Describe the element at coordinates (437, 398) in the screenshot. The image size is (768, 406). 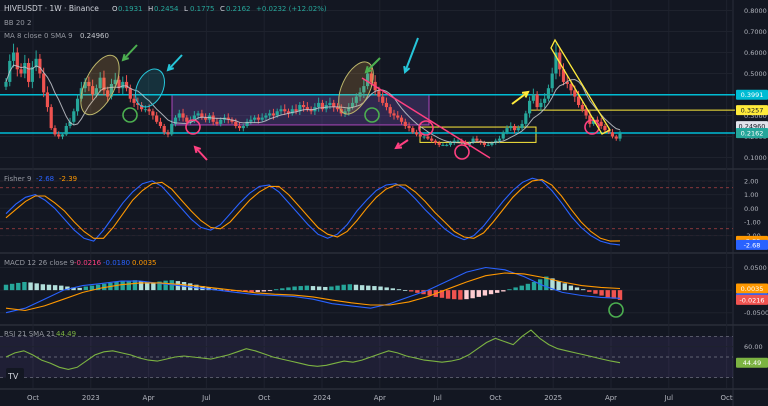
I see `x-tick-label: Jul` at that location.